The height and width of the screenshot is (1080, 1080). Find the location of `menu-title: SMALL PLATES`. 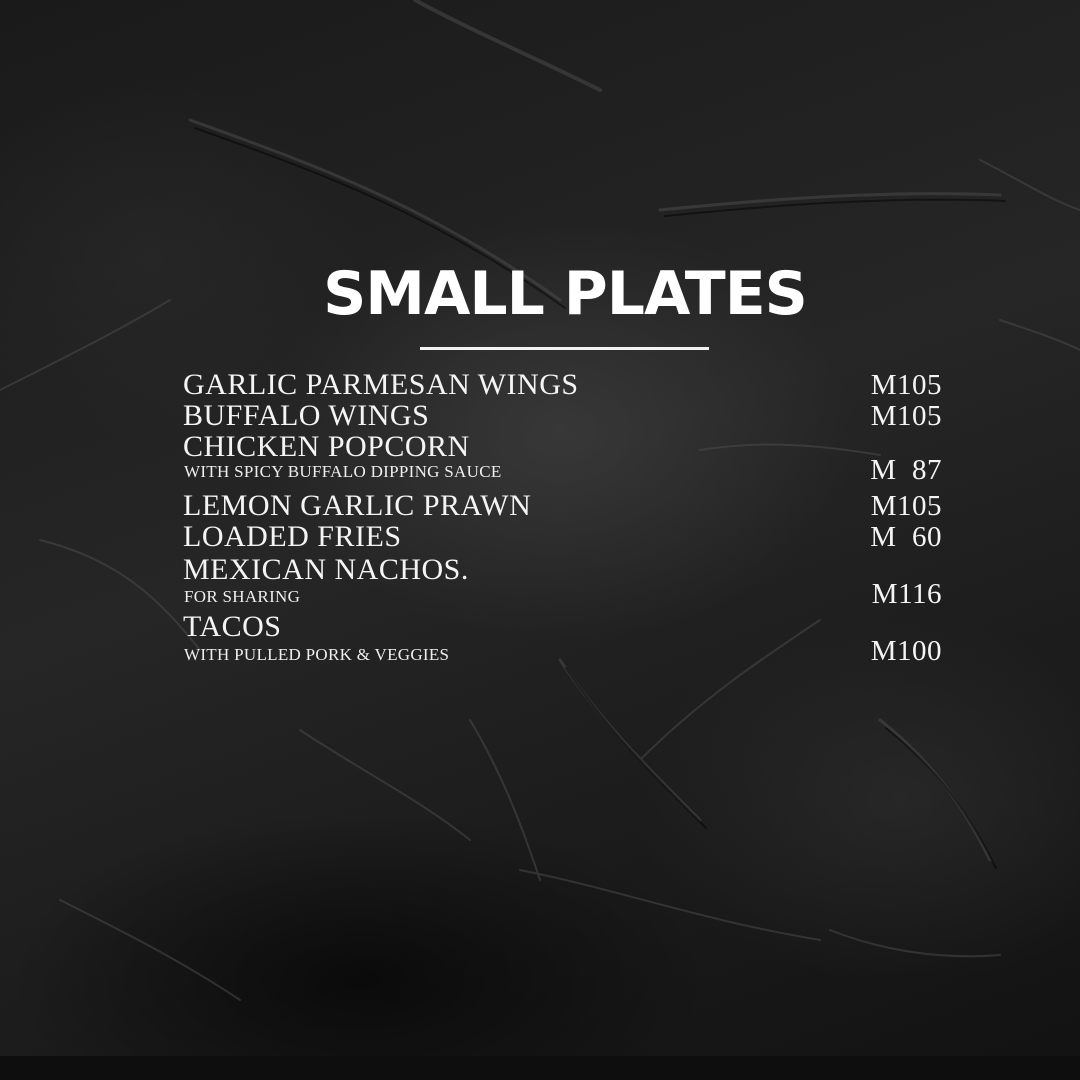

menu-title: SMALL PLATES is located at coordinates (565, 294).